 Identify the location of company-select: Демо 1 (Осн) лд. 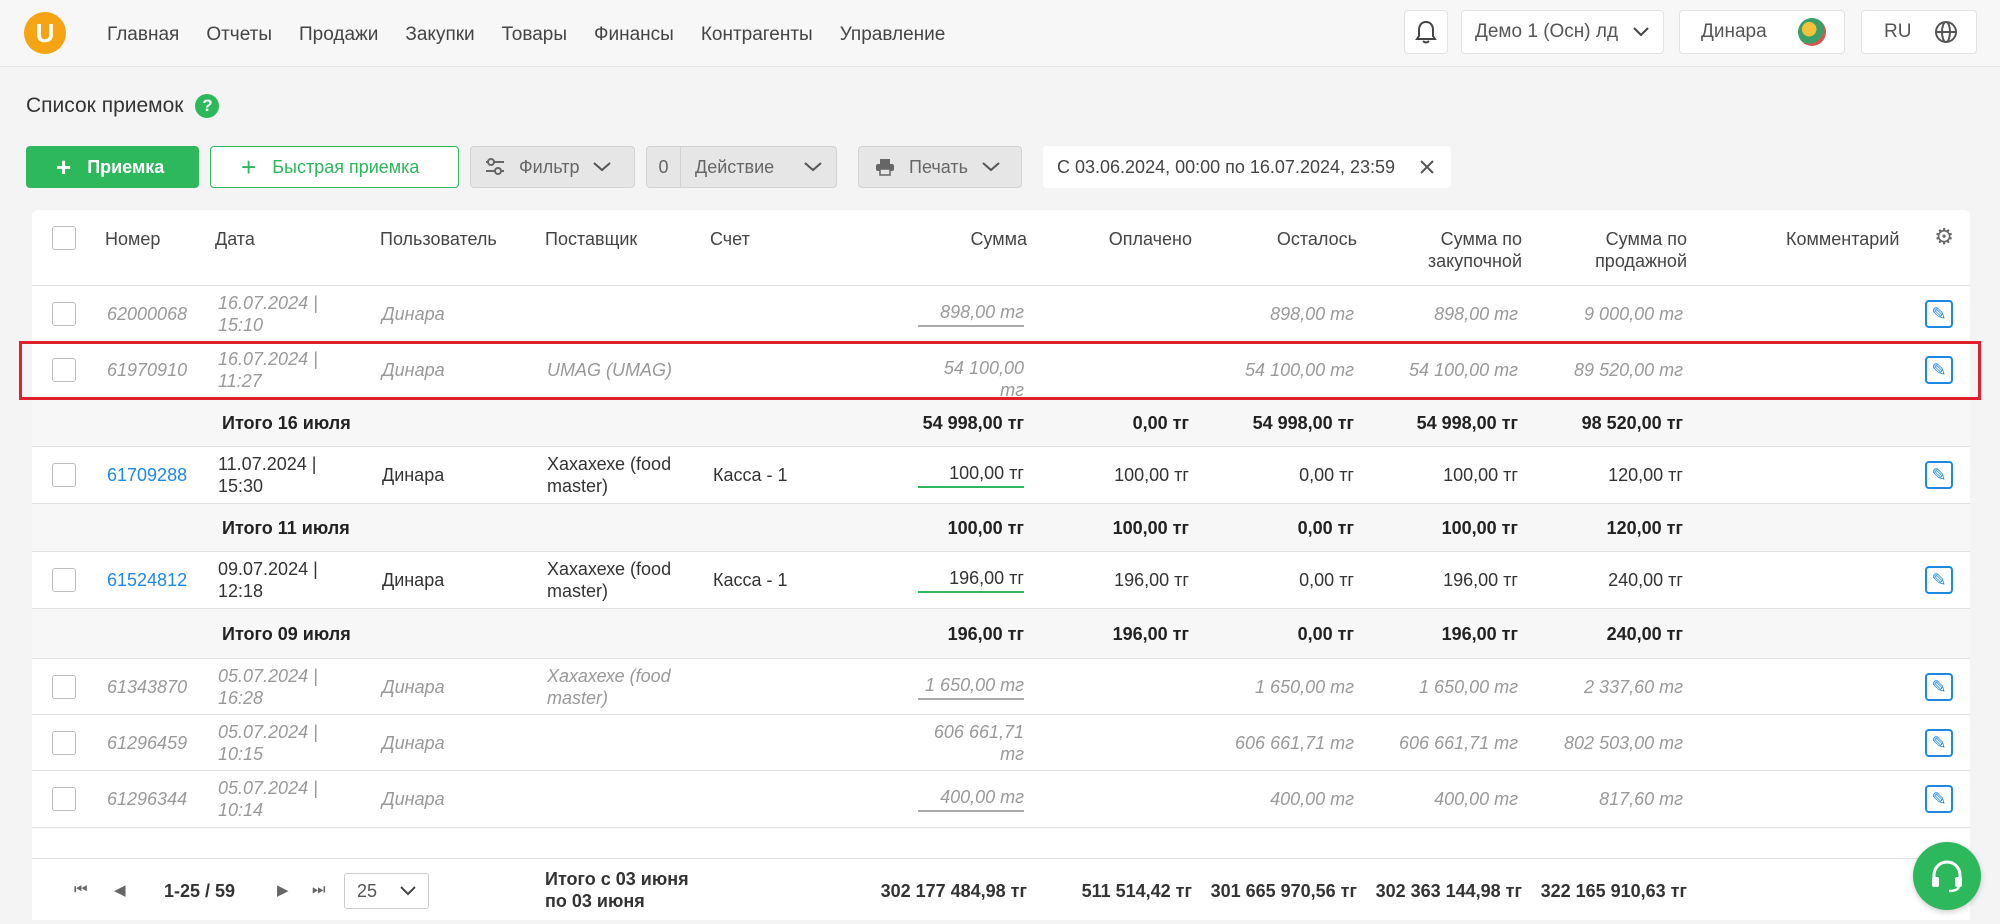
(1562, 32).